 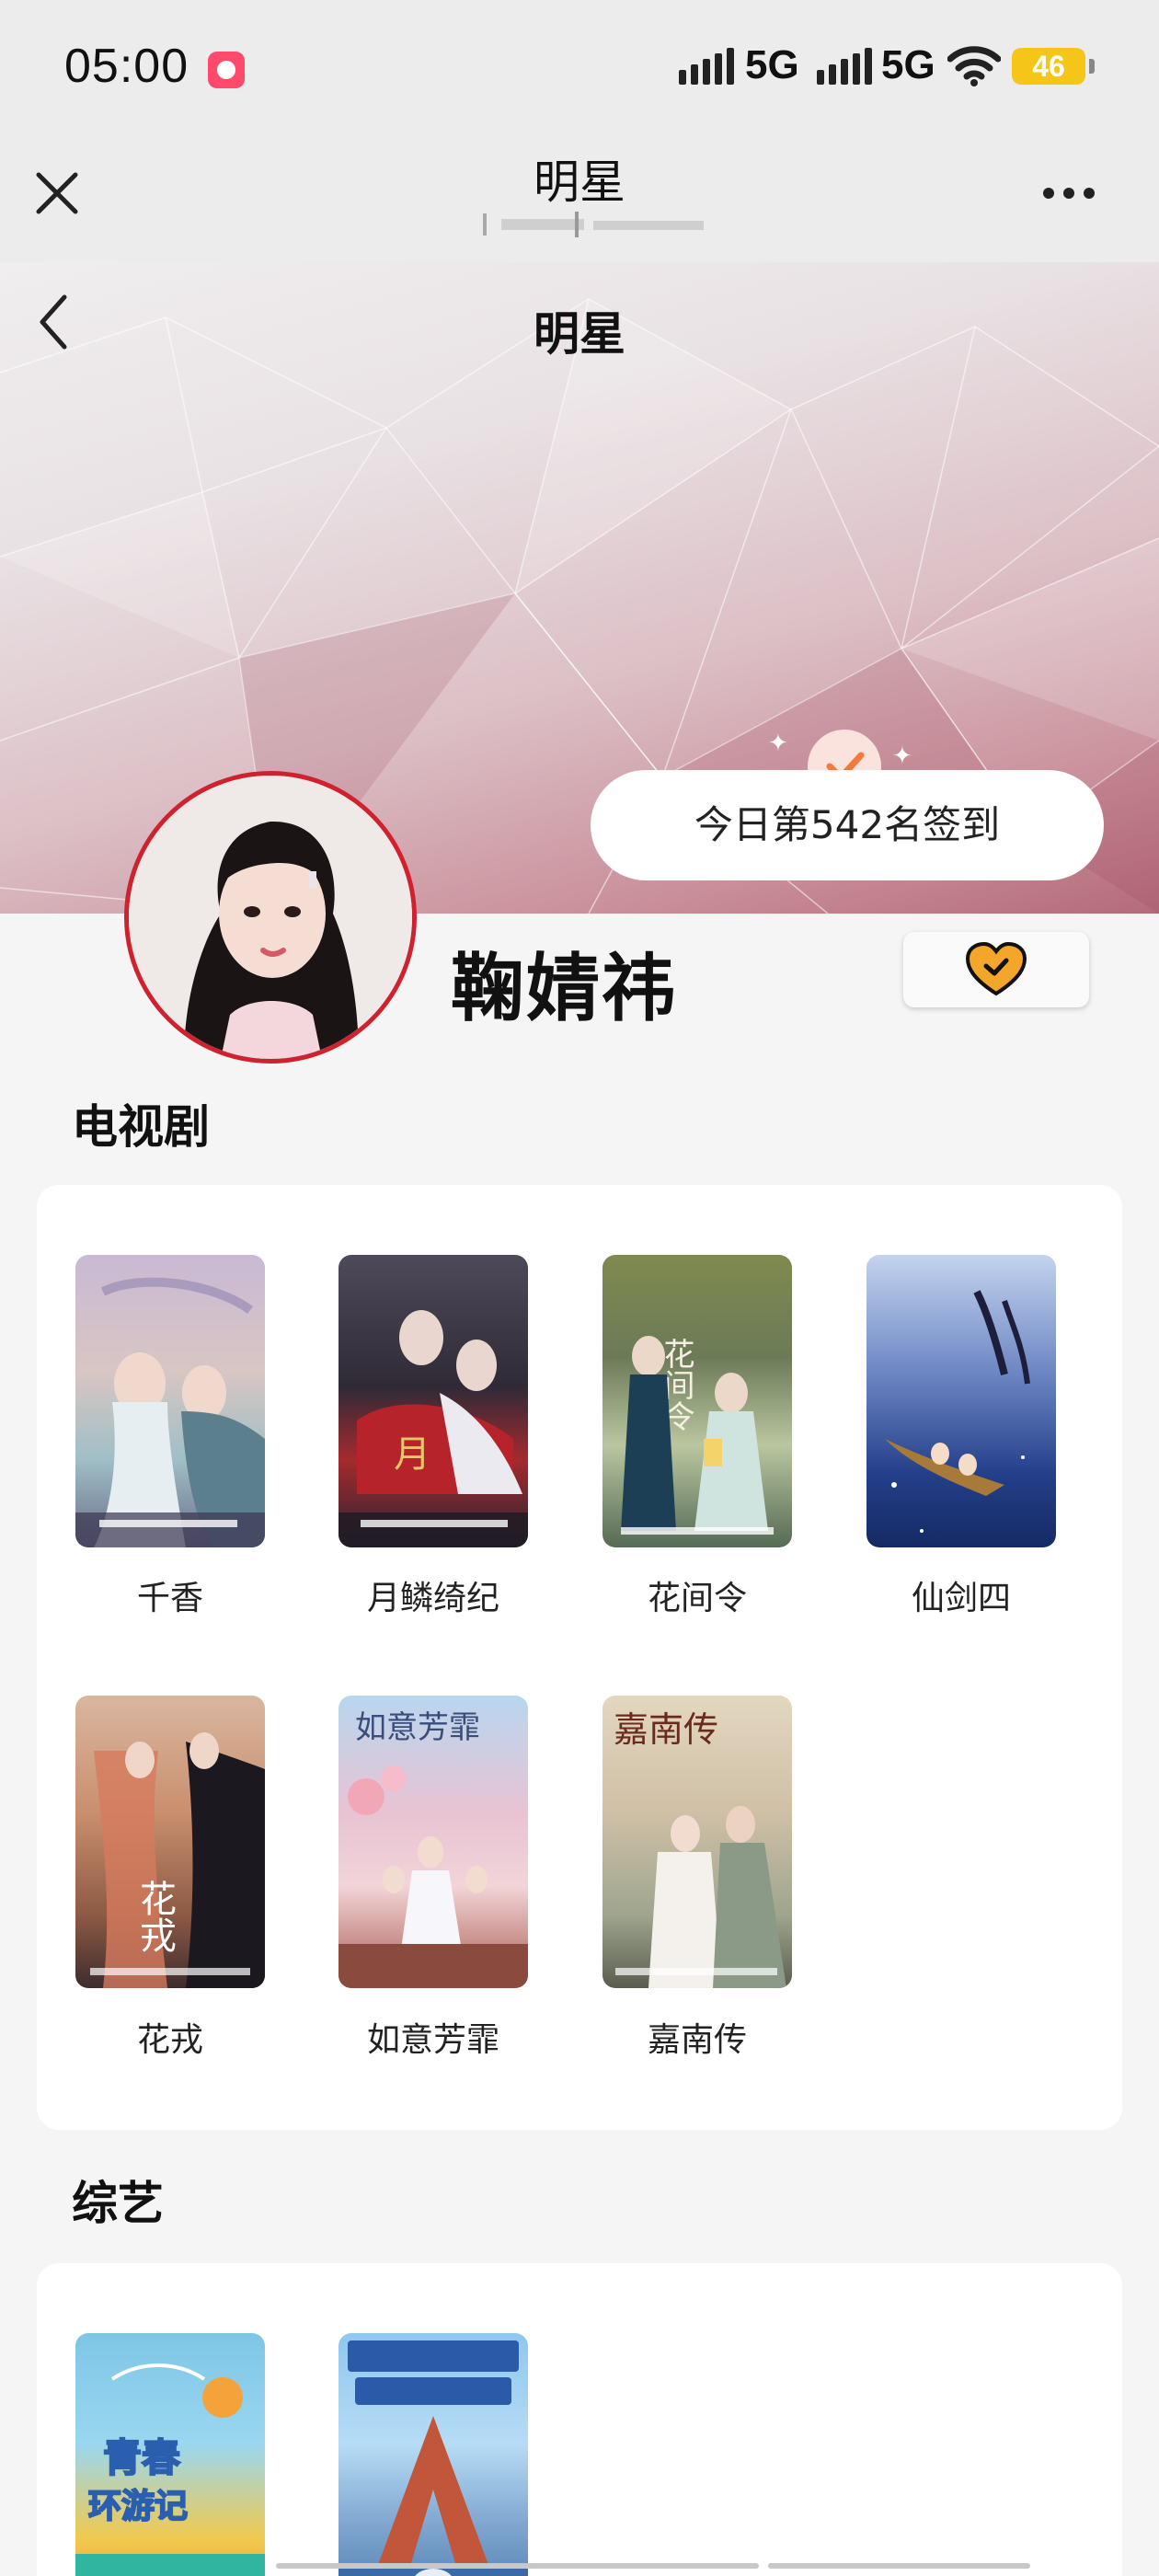 I want to click on page-title: 明星, so click(x=579, y=334).